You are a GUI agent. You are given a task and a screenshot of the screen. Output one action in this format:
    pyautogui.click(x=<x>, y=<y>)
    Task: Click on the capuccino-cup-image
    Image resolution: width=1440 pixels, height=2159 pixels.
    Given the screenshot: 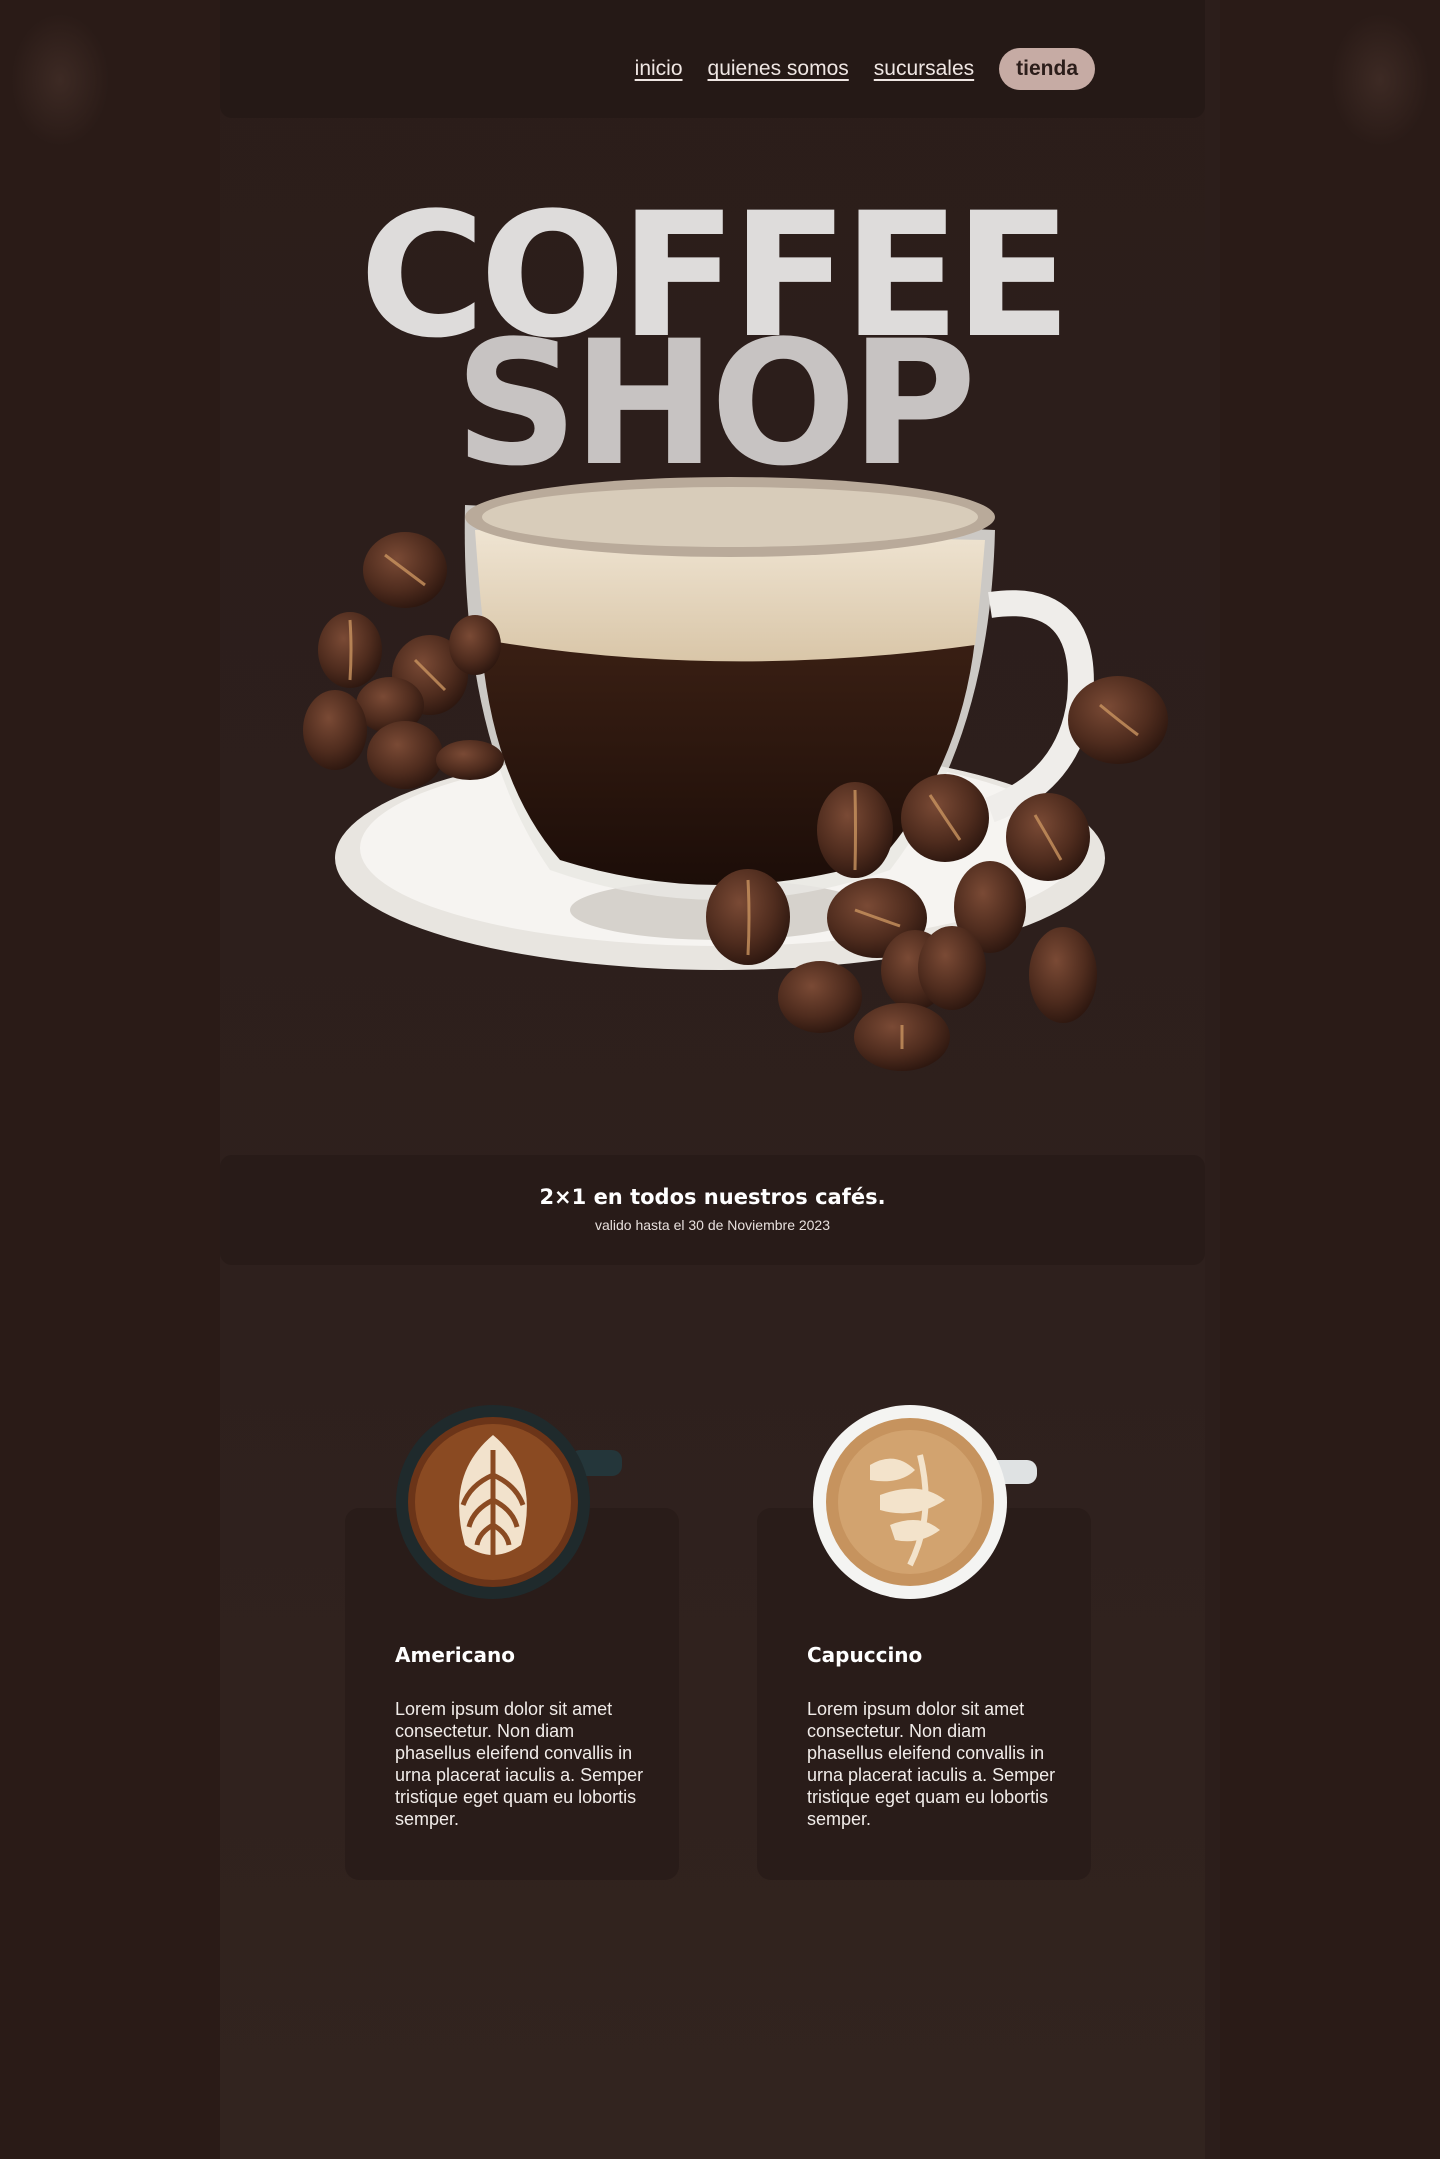 What is the action you would take?
    pyautogui.click(x=925, y=1502)
    